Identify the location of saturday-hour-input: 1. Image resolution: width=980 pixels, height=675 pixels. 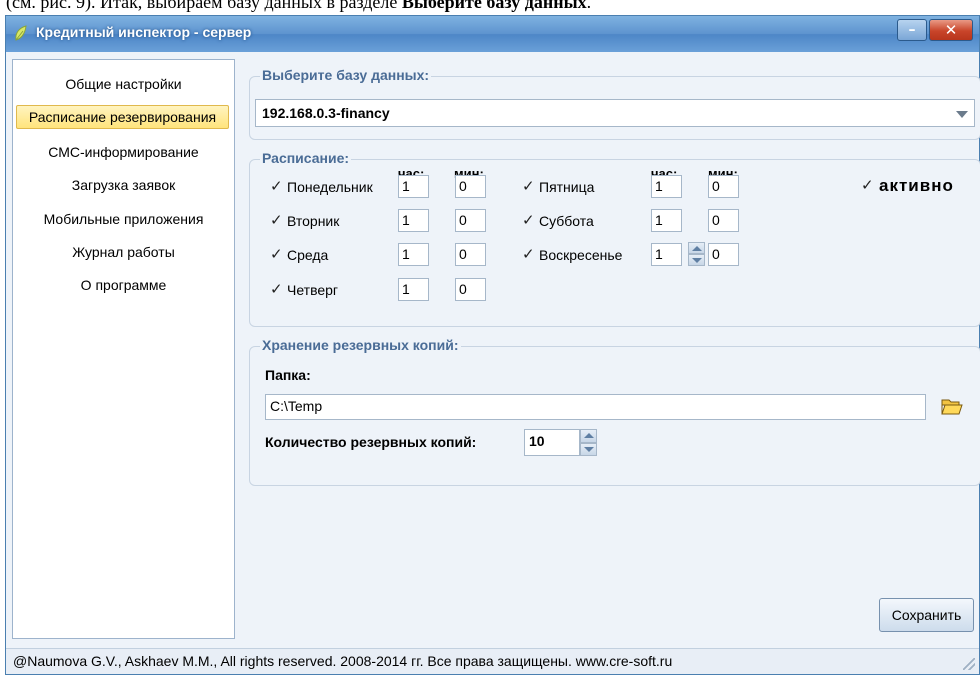
(666, 220).